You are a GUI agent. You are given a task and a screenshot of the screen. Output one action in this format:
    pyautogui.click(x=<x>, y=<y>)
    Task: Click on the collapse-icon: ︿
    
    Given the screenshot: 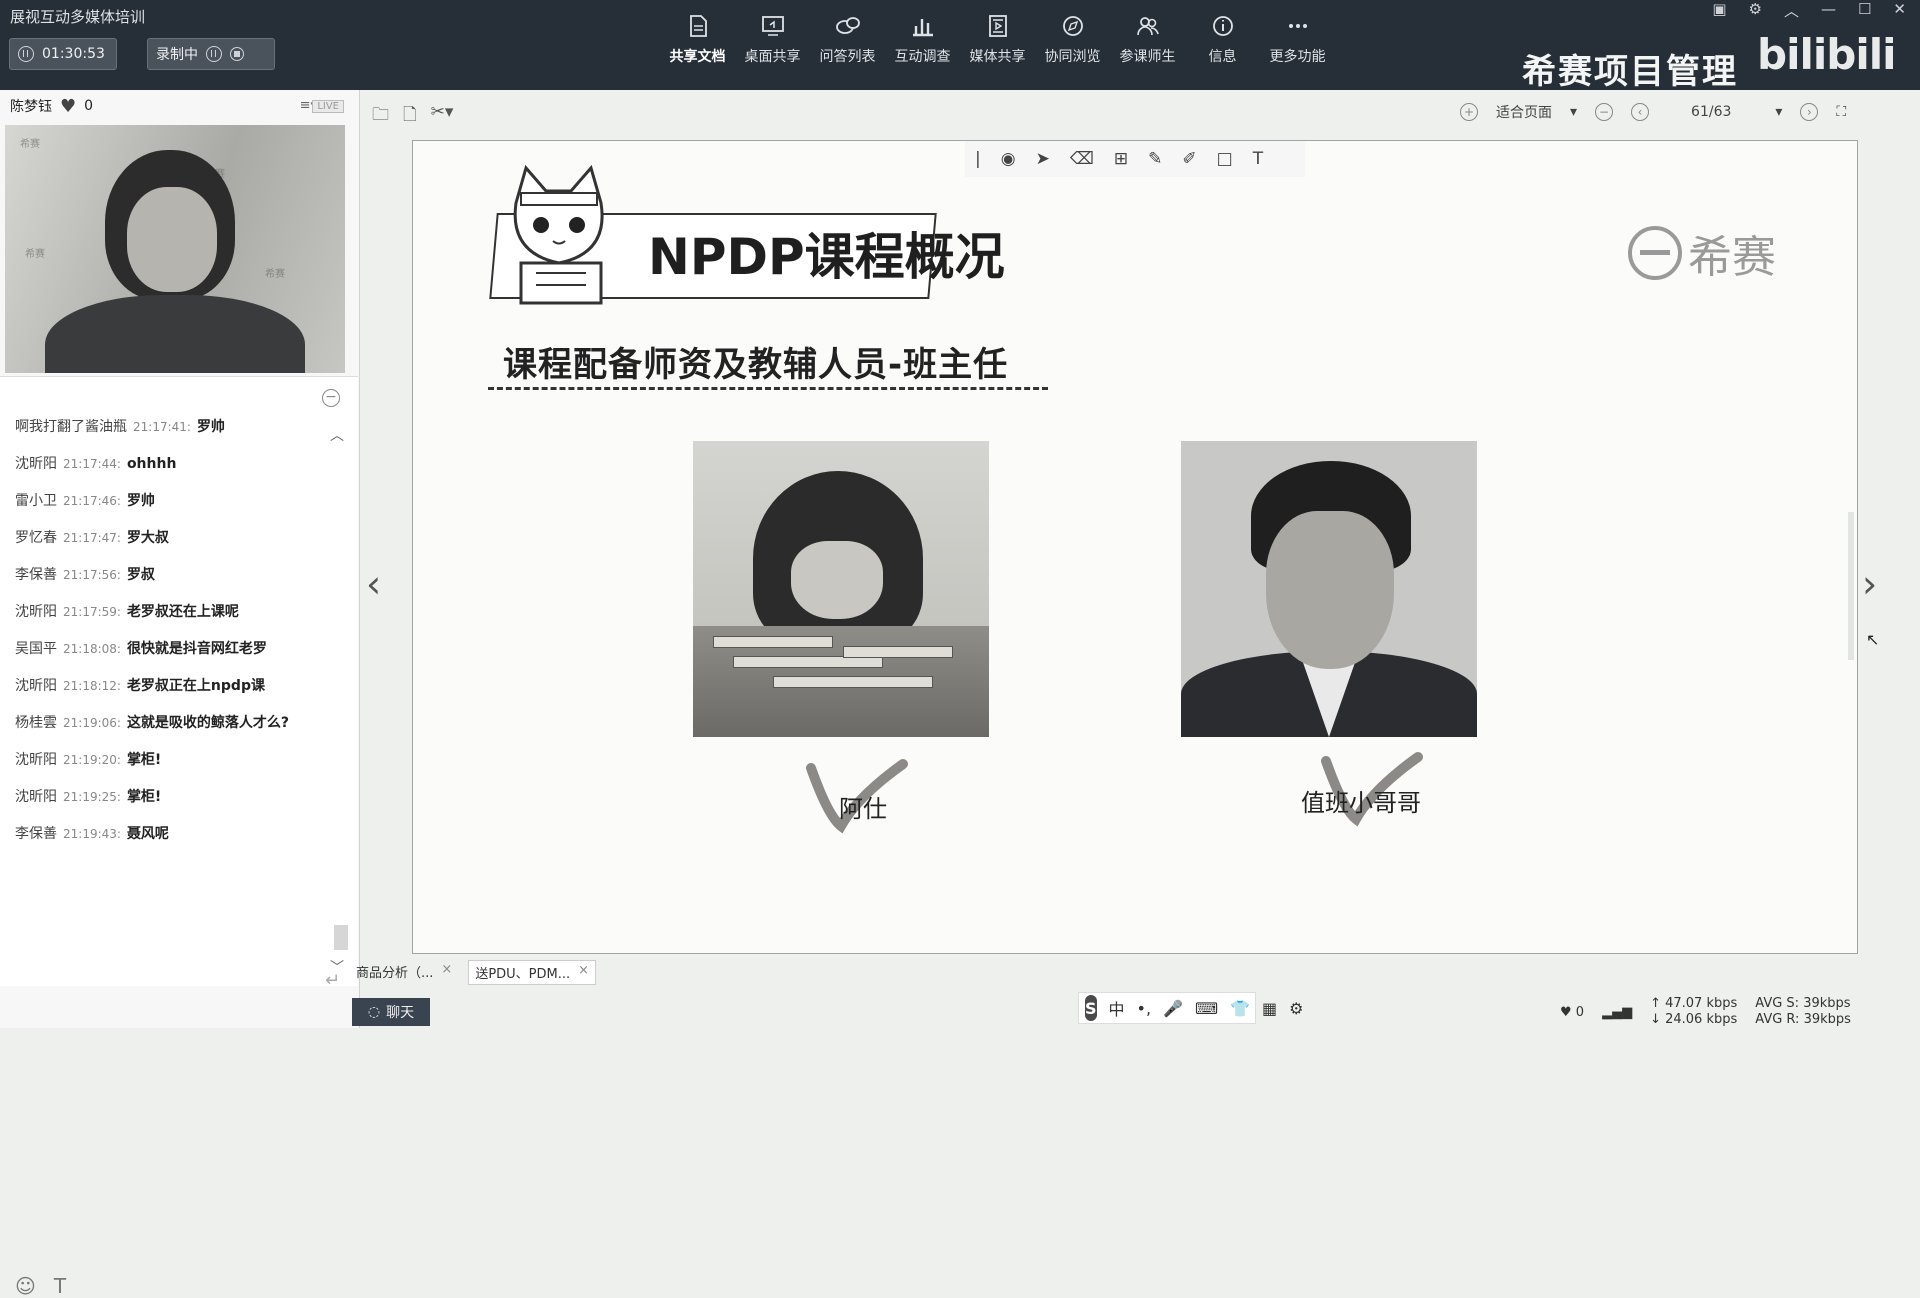 What is the action you would take?
    pyautogui.click(x=1791, y=10)
    